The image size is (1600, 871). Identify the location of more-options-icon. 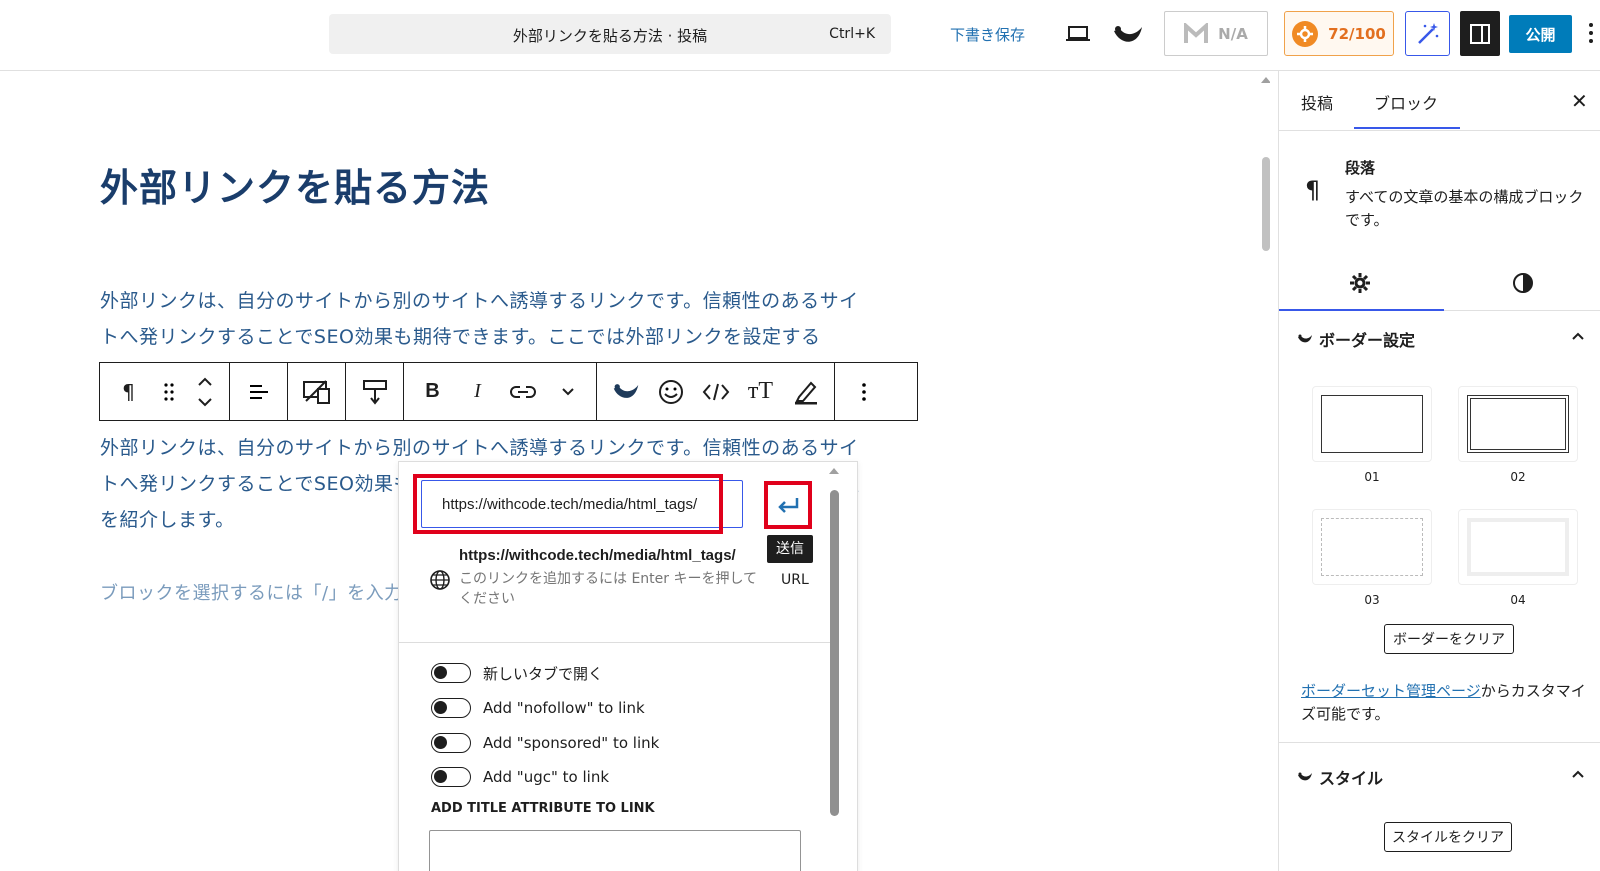
(1593, 34).